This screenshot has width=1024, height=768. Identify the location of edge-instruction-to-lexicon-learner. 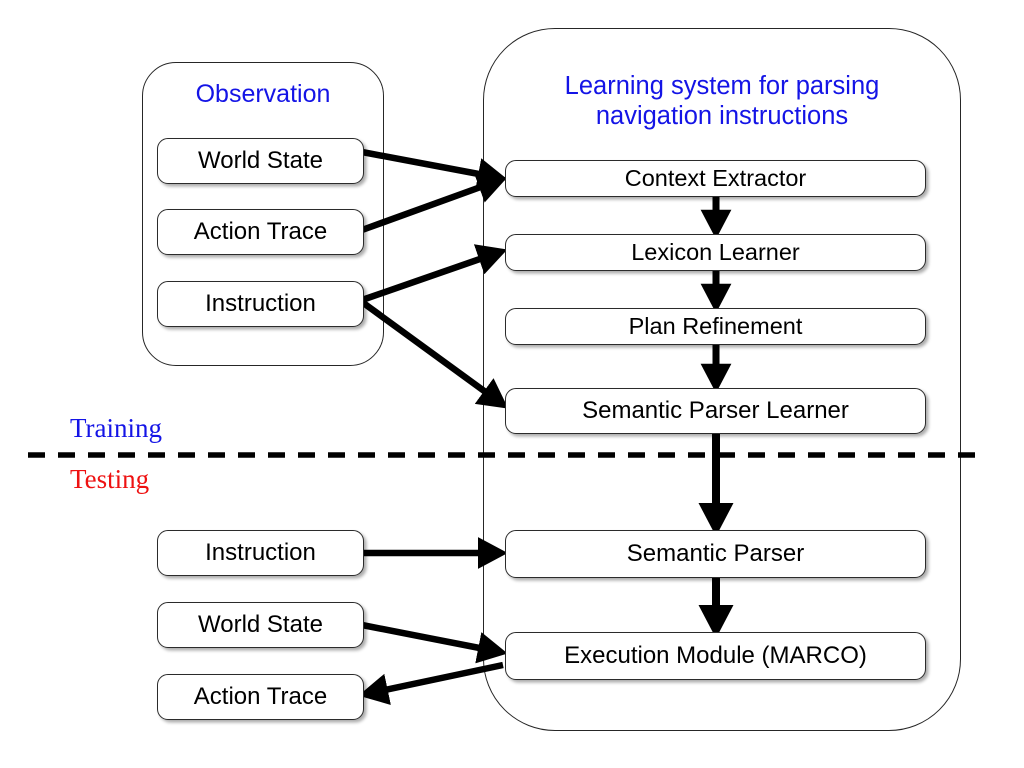
(434, 274).